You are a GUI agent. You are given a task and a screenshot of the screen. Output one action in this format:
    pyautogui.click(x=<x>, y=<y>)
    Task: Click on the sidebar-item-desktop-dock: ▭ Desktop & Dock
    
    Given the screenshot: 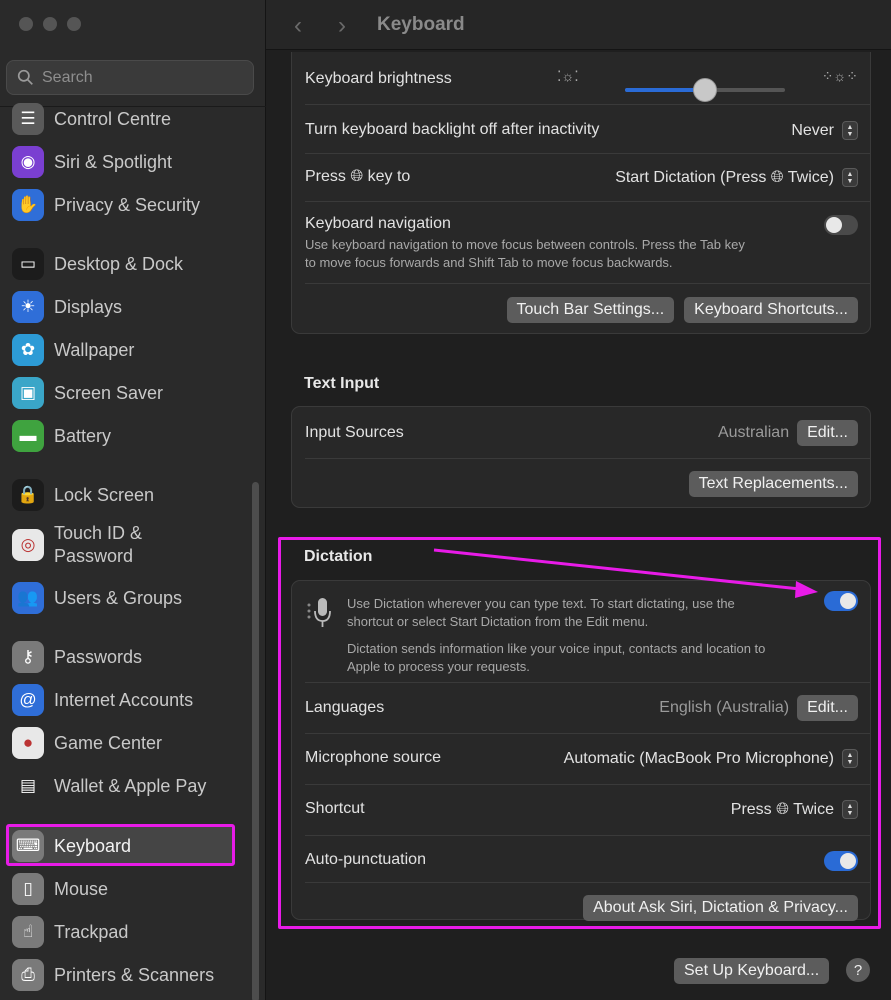 What is the action you would take?
    pyautogui.click(x=97, y=264)
    